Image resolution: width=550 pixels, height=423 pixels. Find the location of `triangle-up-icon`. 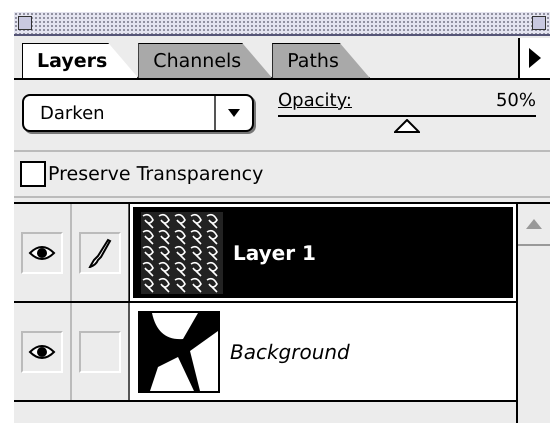

triangle-up-icon is located at coordinates (534, 224).